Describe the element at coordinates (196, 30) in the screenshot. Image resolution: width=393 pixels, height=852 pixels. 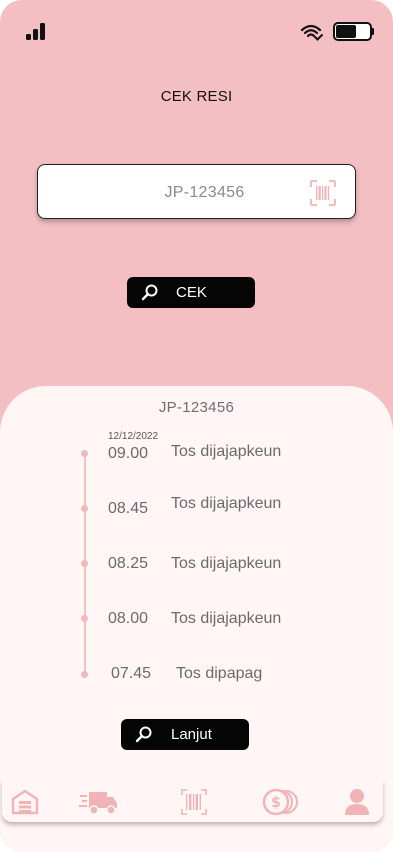
I see `status-bar` at that location.